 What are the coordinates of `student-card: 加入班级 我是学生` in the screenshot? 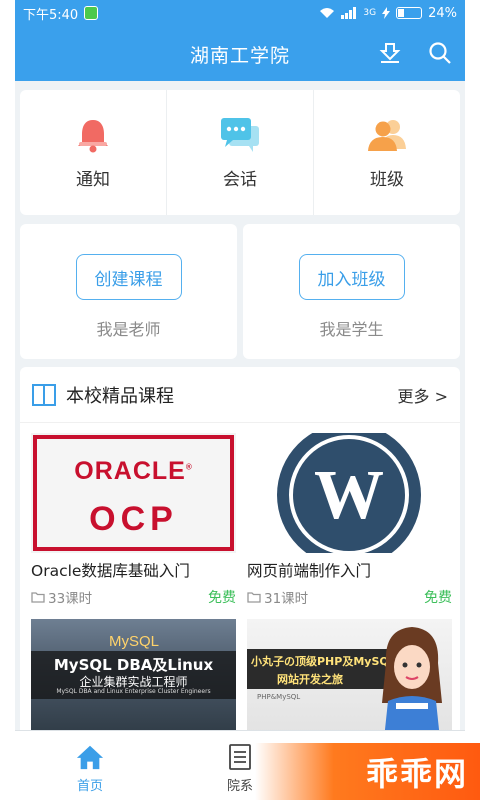 It's located at (351, 291).